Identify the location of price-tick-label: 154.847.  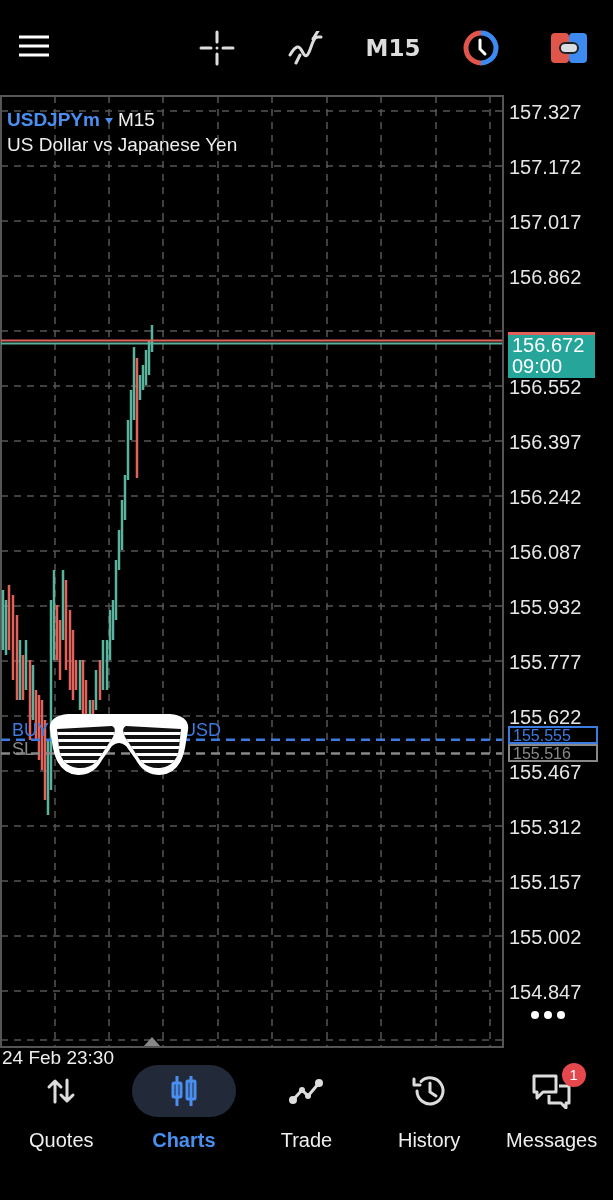
(545, 992).